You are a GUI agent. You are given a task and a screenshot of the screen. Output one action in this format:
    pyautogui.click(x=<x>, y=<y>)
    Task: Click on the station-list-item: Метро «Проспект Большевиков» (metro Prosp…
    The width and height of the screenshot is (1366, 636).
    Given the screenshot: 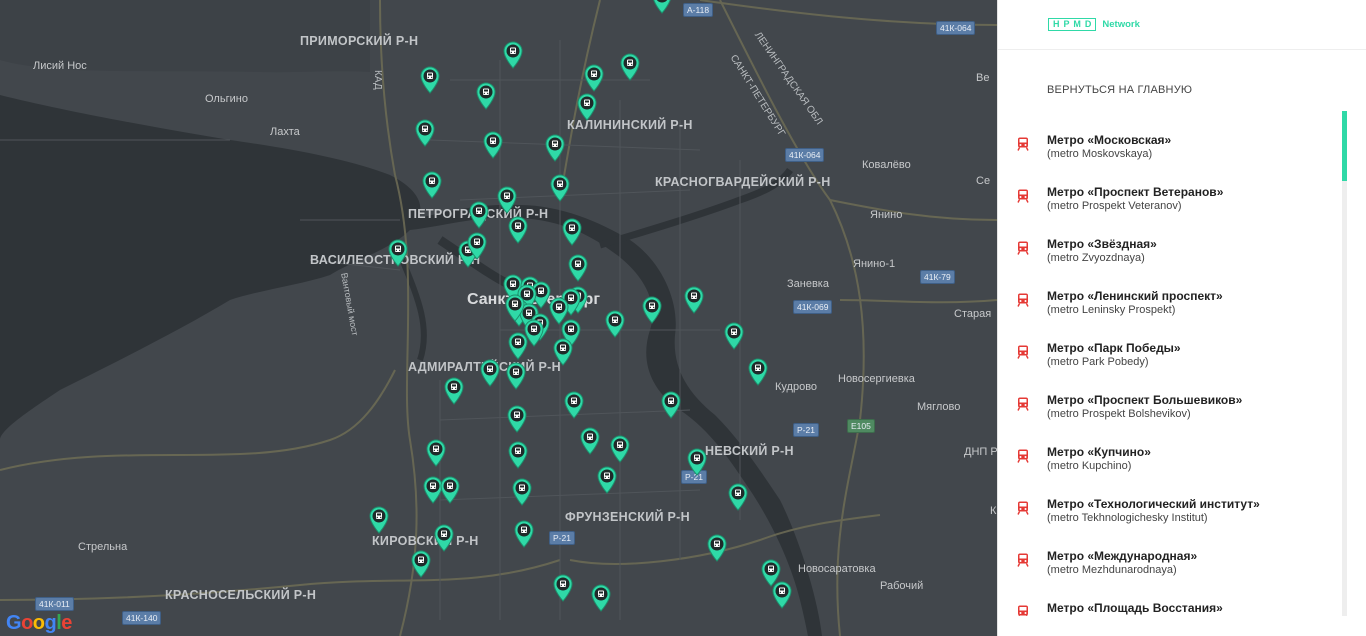 What is the action you would take?
    pyautogui.click(x=1169, y=396)
    